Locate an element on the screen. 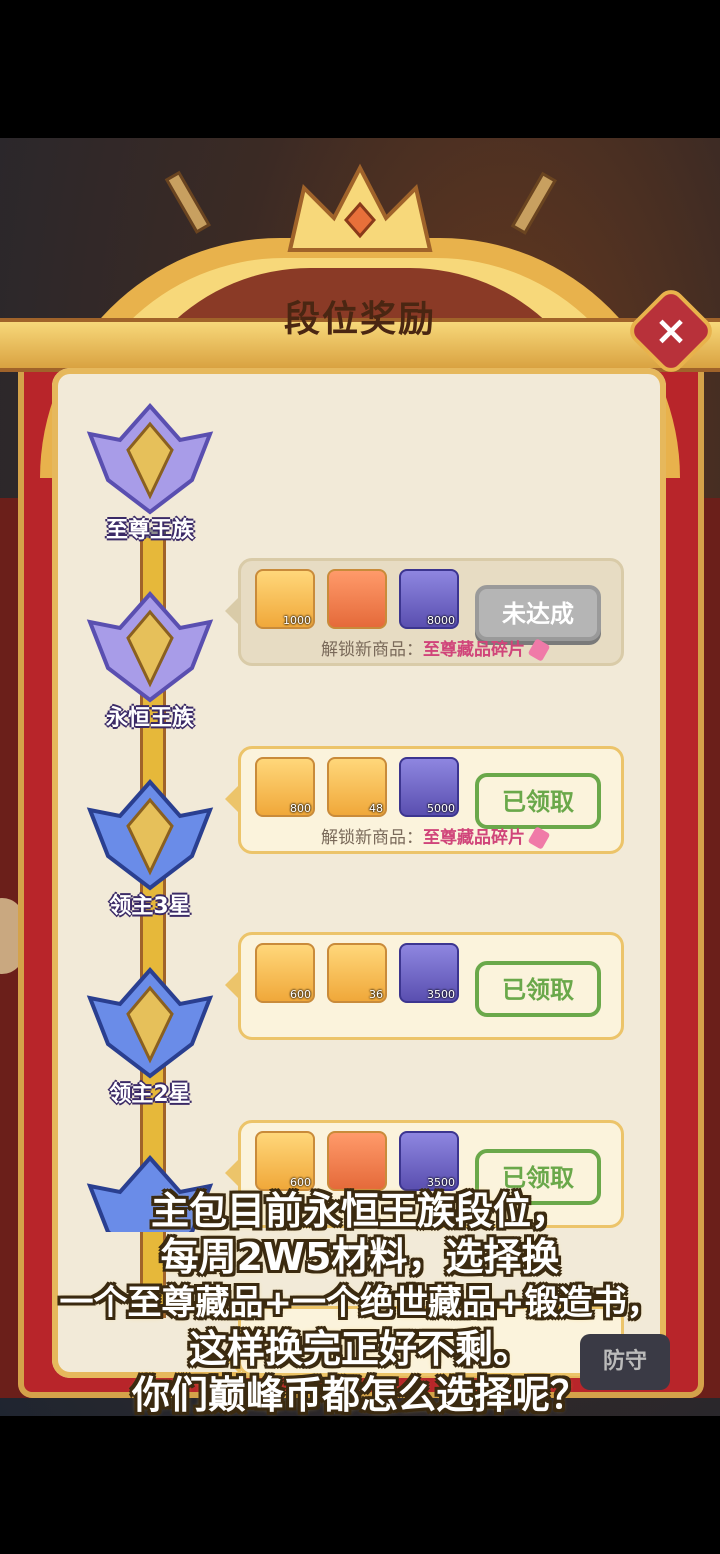  item-qty: 8000 is located at coordinates (441, 620).